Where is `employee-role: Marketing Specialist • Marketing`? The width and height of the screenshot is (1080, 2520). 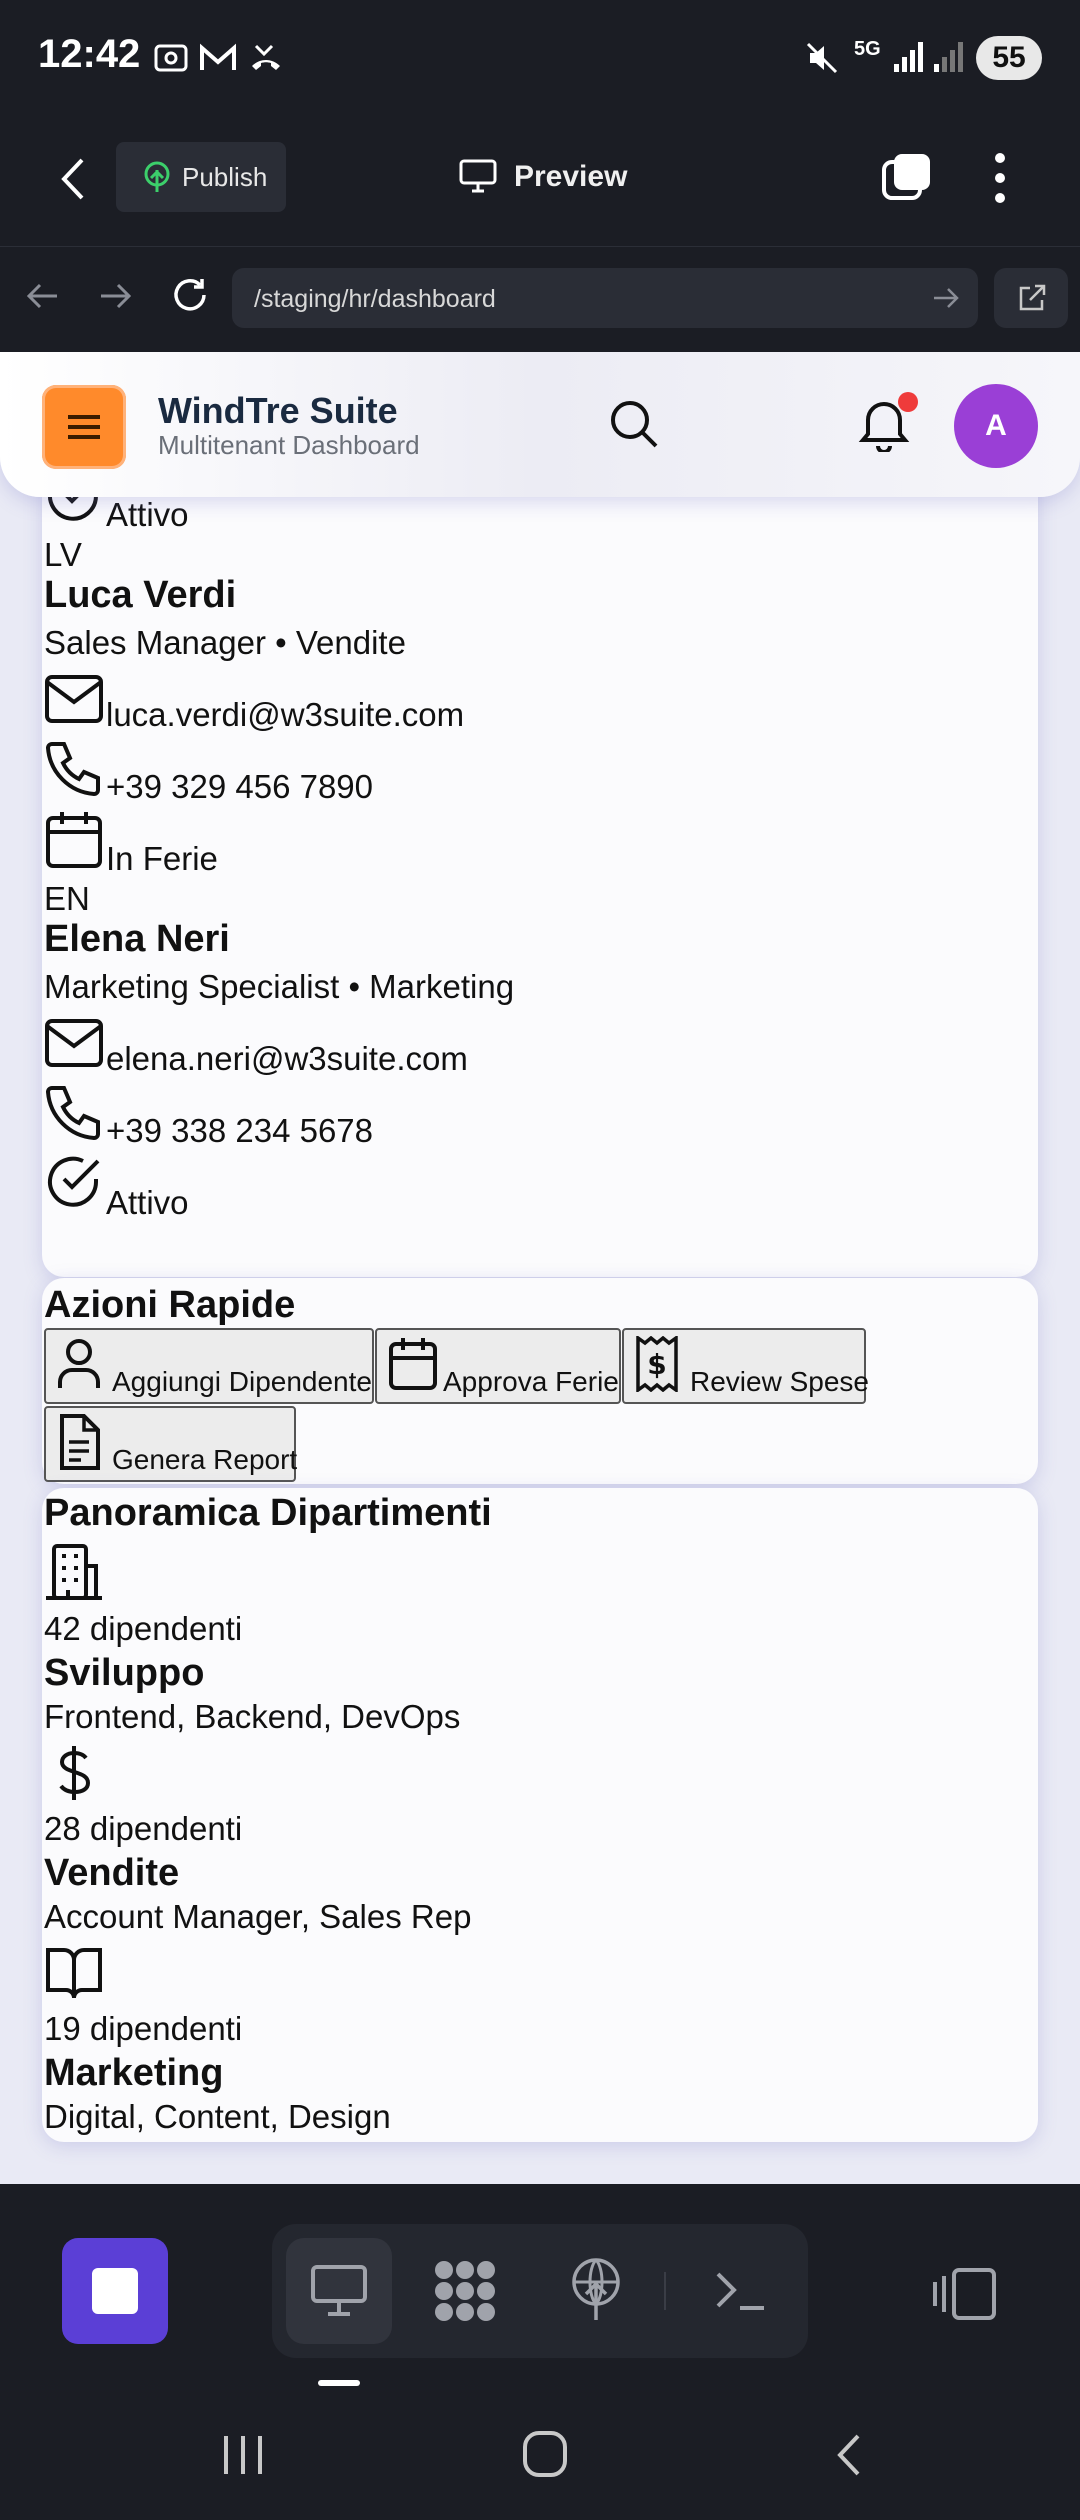
employee-role: Marketing Specialist • Marketing is located at coordinates (279, 986).